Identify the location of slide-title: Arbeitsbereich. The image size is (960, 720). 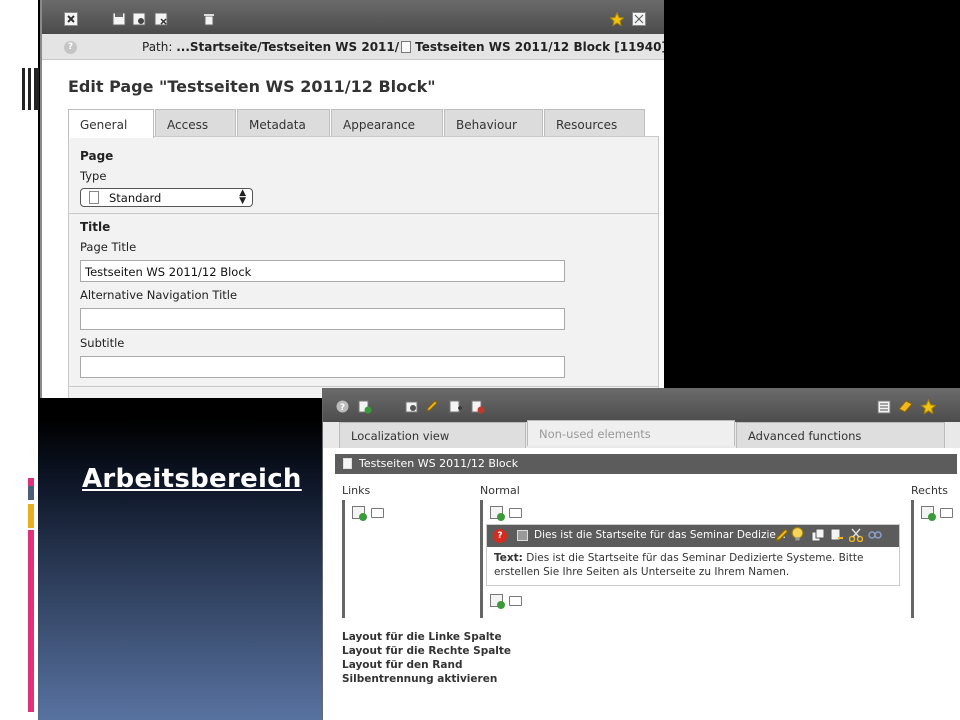
(192, 479).